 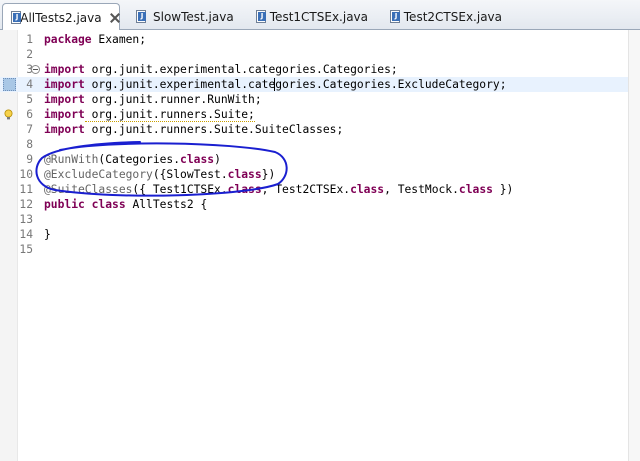 I want to click on code-line: 1 package Examen;, so click(x=314, y=39).